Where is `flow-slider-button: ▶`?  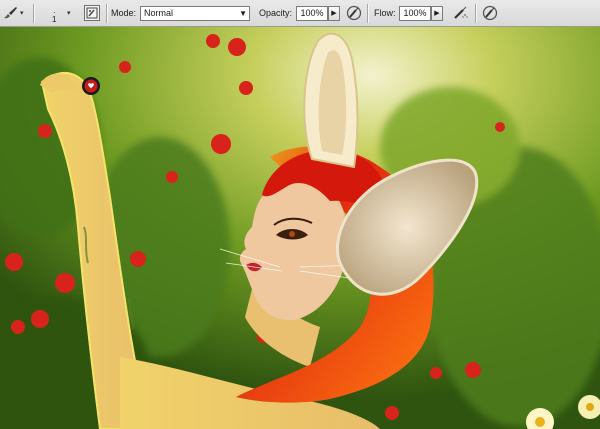
flow-slider-button: ▶ is located at coordinates (437, 13).